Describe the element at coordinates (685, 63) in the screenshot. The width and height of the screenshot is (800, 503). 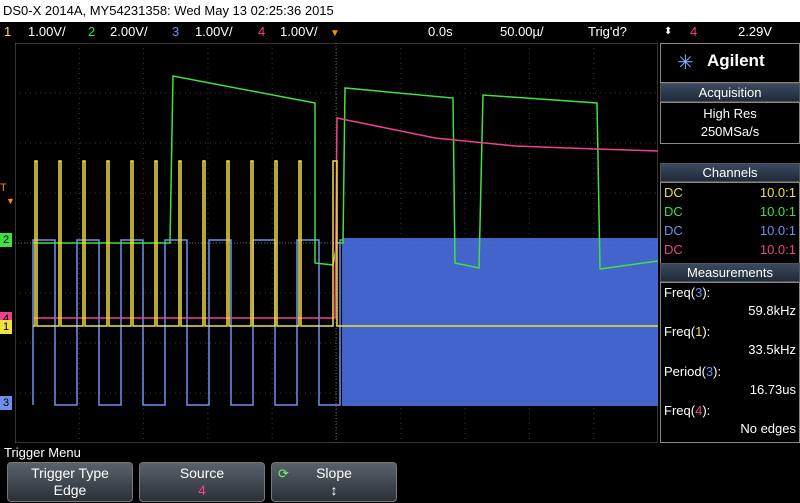
I see `agilent-spark-icon: ✳` at that location.